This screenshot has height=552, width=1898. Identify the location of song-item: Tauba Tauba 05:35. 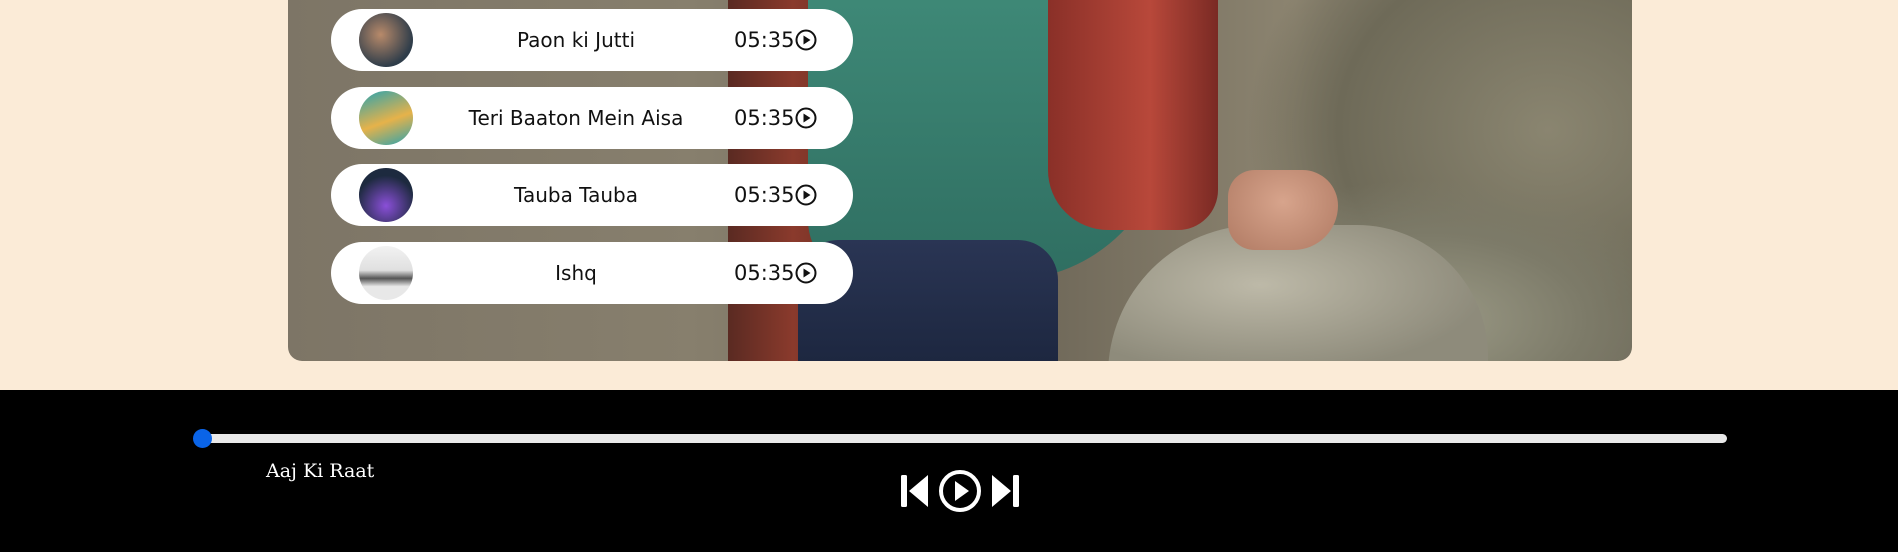
(592, 195).